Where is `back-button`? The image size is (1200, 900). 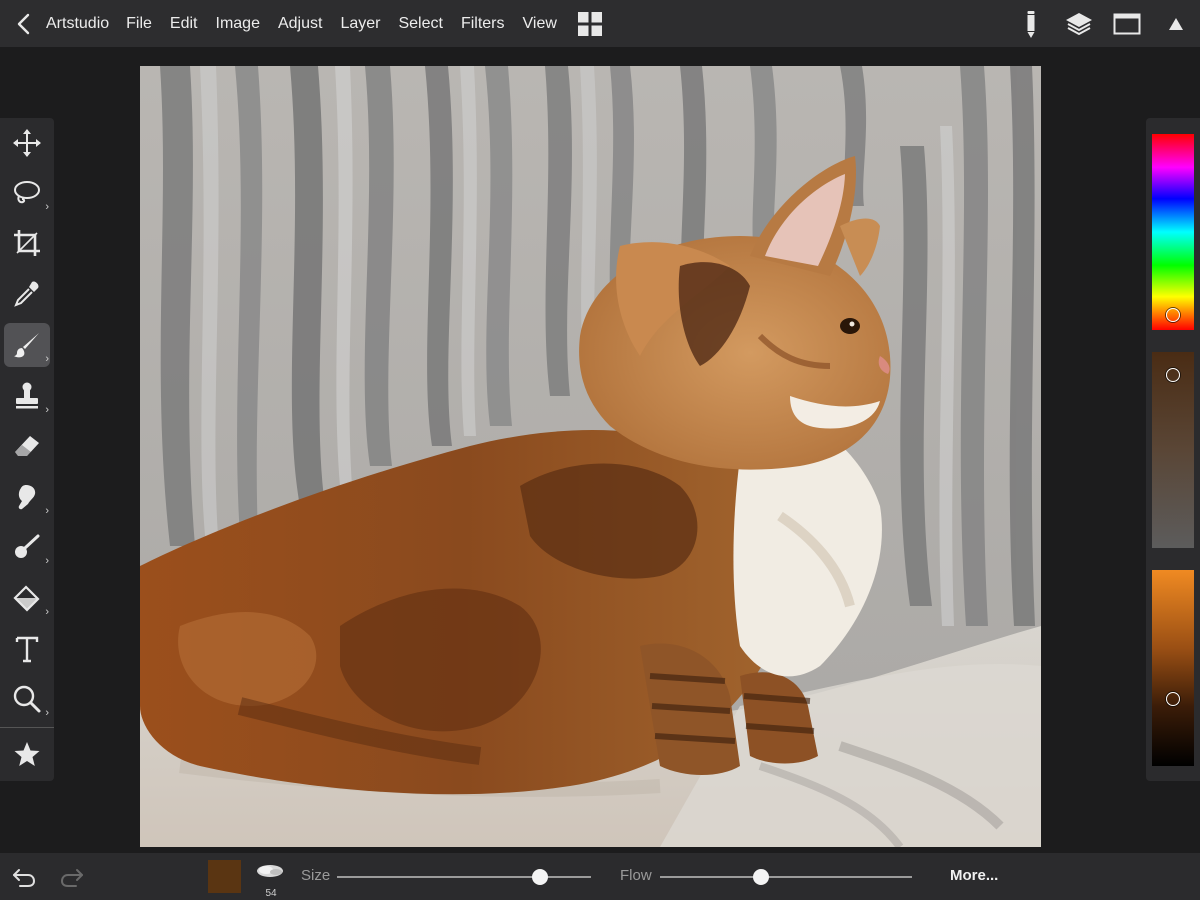 back-button is located at coordinates (23, 23).